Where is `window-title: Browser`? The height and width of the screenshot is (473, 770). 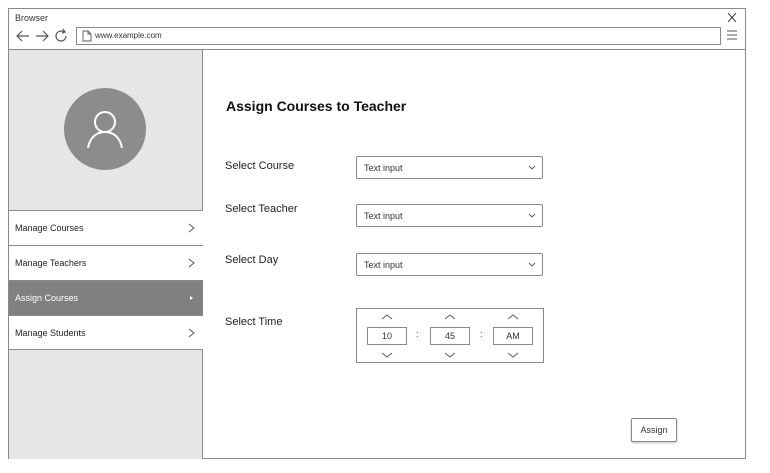
window-title: Browser is located at coordinates (32, 18).